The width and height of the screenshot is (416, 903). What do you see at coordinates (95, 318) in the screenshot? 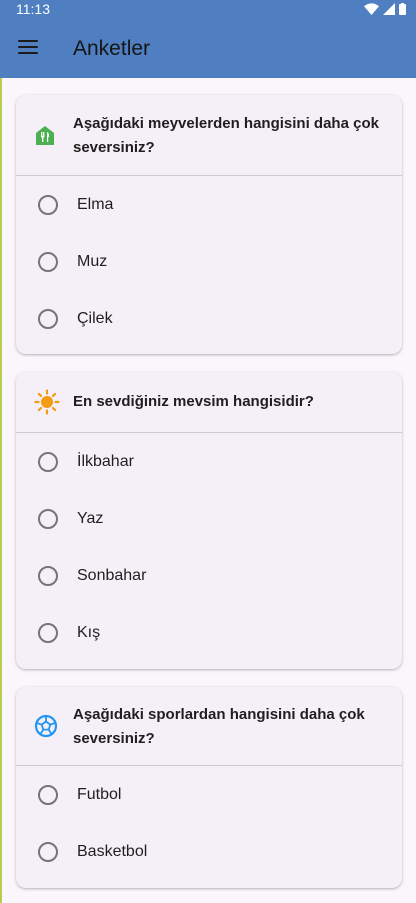
I see `option-label: Çilek` at bounding box center [95, 318].